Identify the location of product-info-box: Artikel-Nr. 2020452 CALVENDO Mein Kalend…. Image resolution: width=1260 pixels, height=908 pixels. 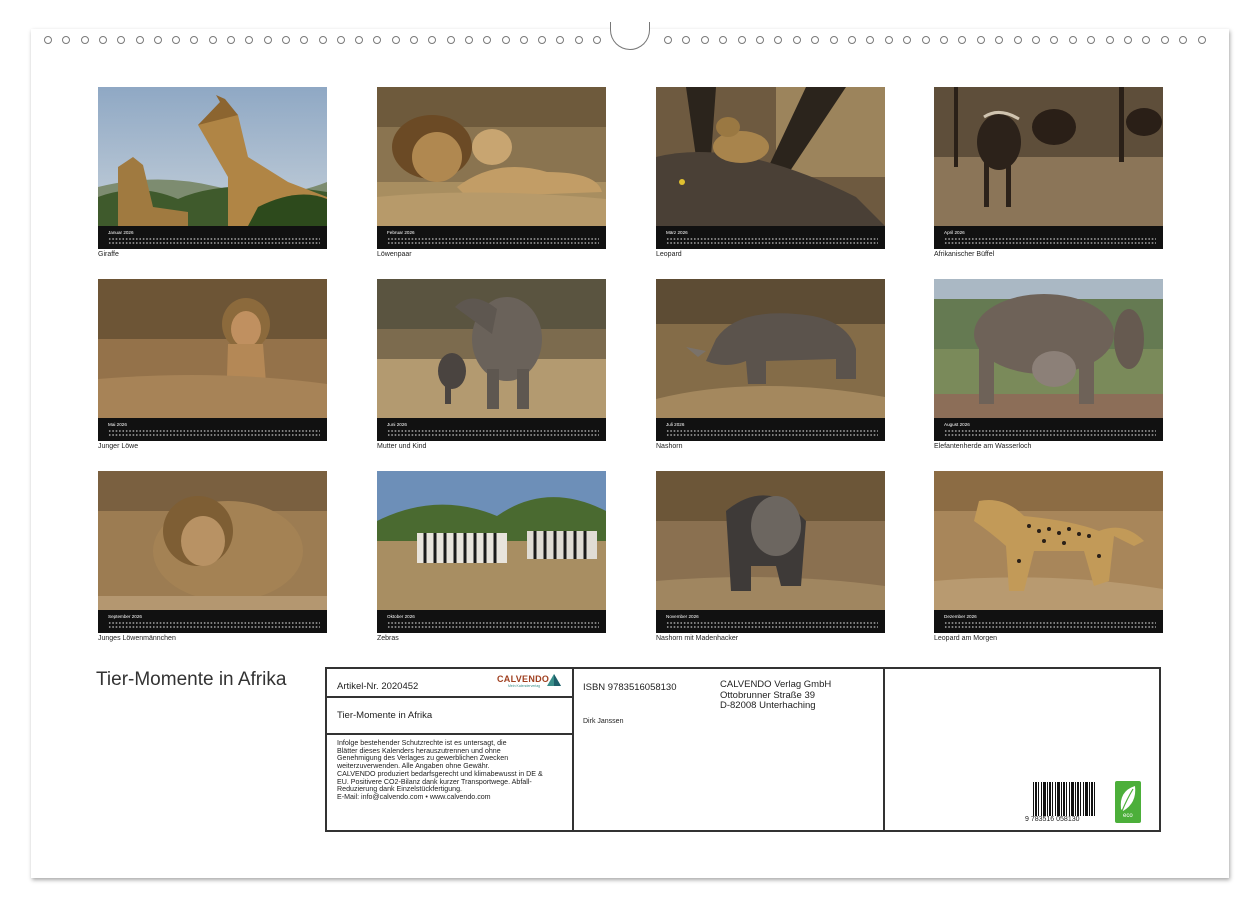
(743, 749).